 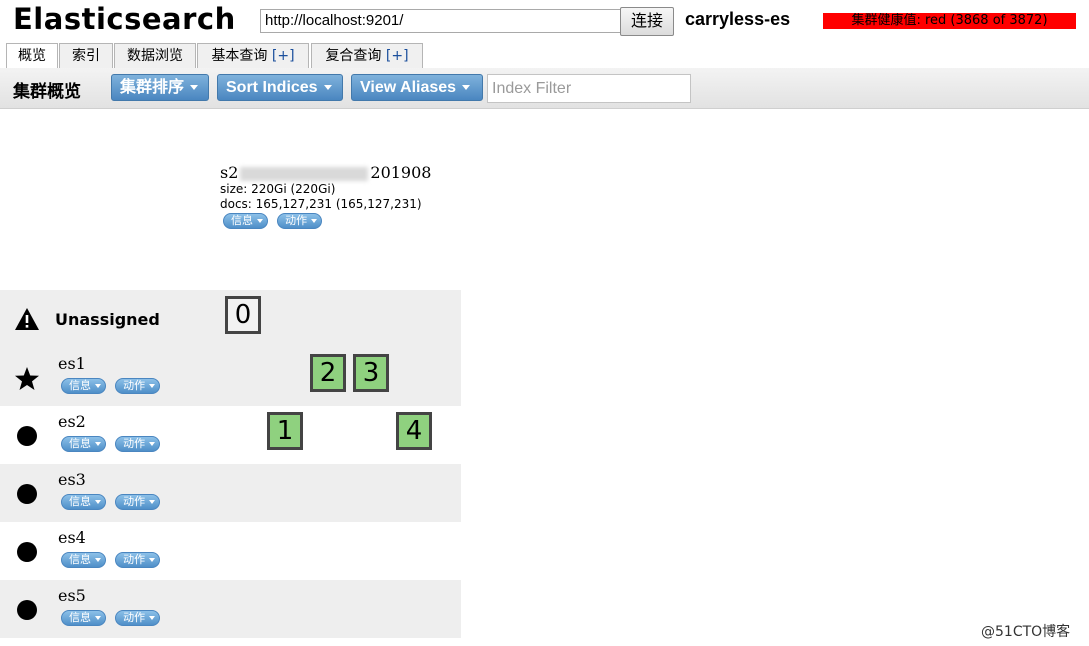 What do you see at coordinates (230, 493) in the screenshot?
I see `node-row-es3: es3 信息 动作` at bounding box center [230, 493].